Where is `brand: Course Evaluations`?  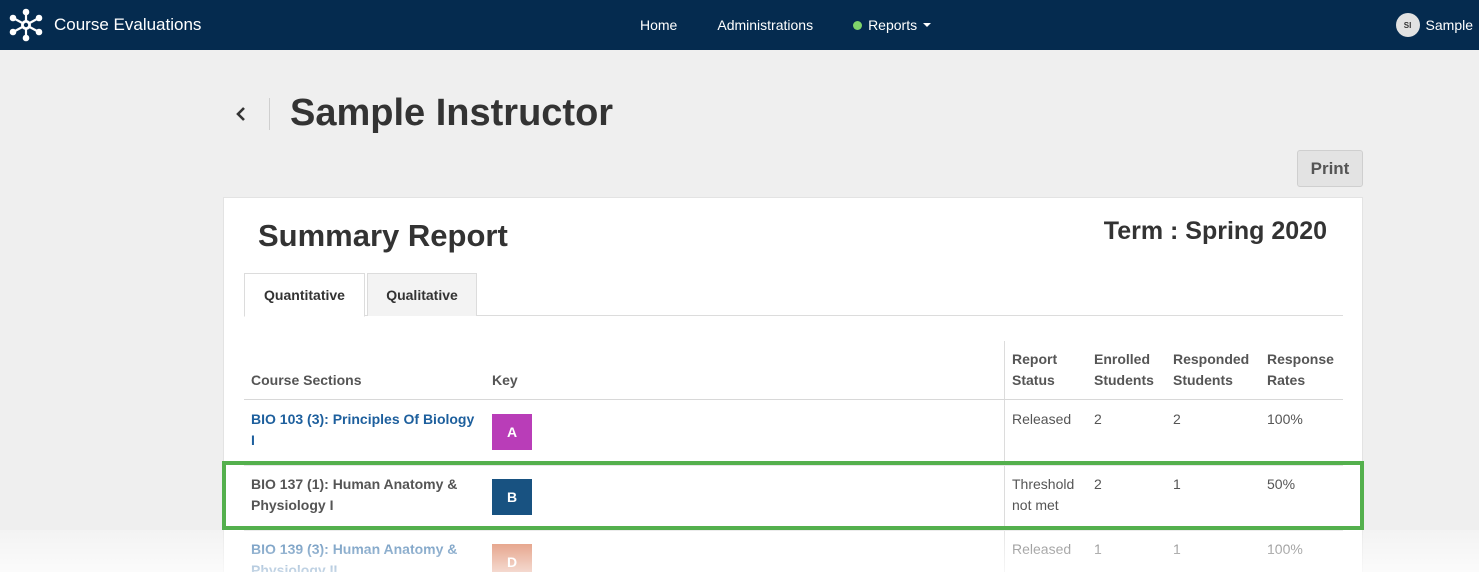
brand: Course Evaluations is located at coordinates (104, 25).